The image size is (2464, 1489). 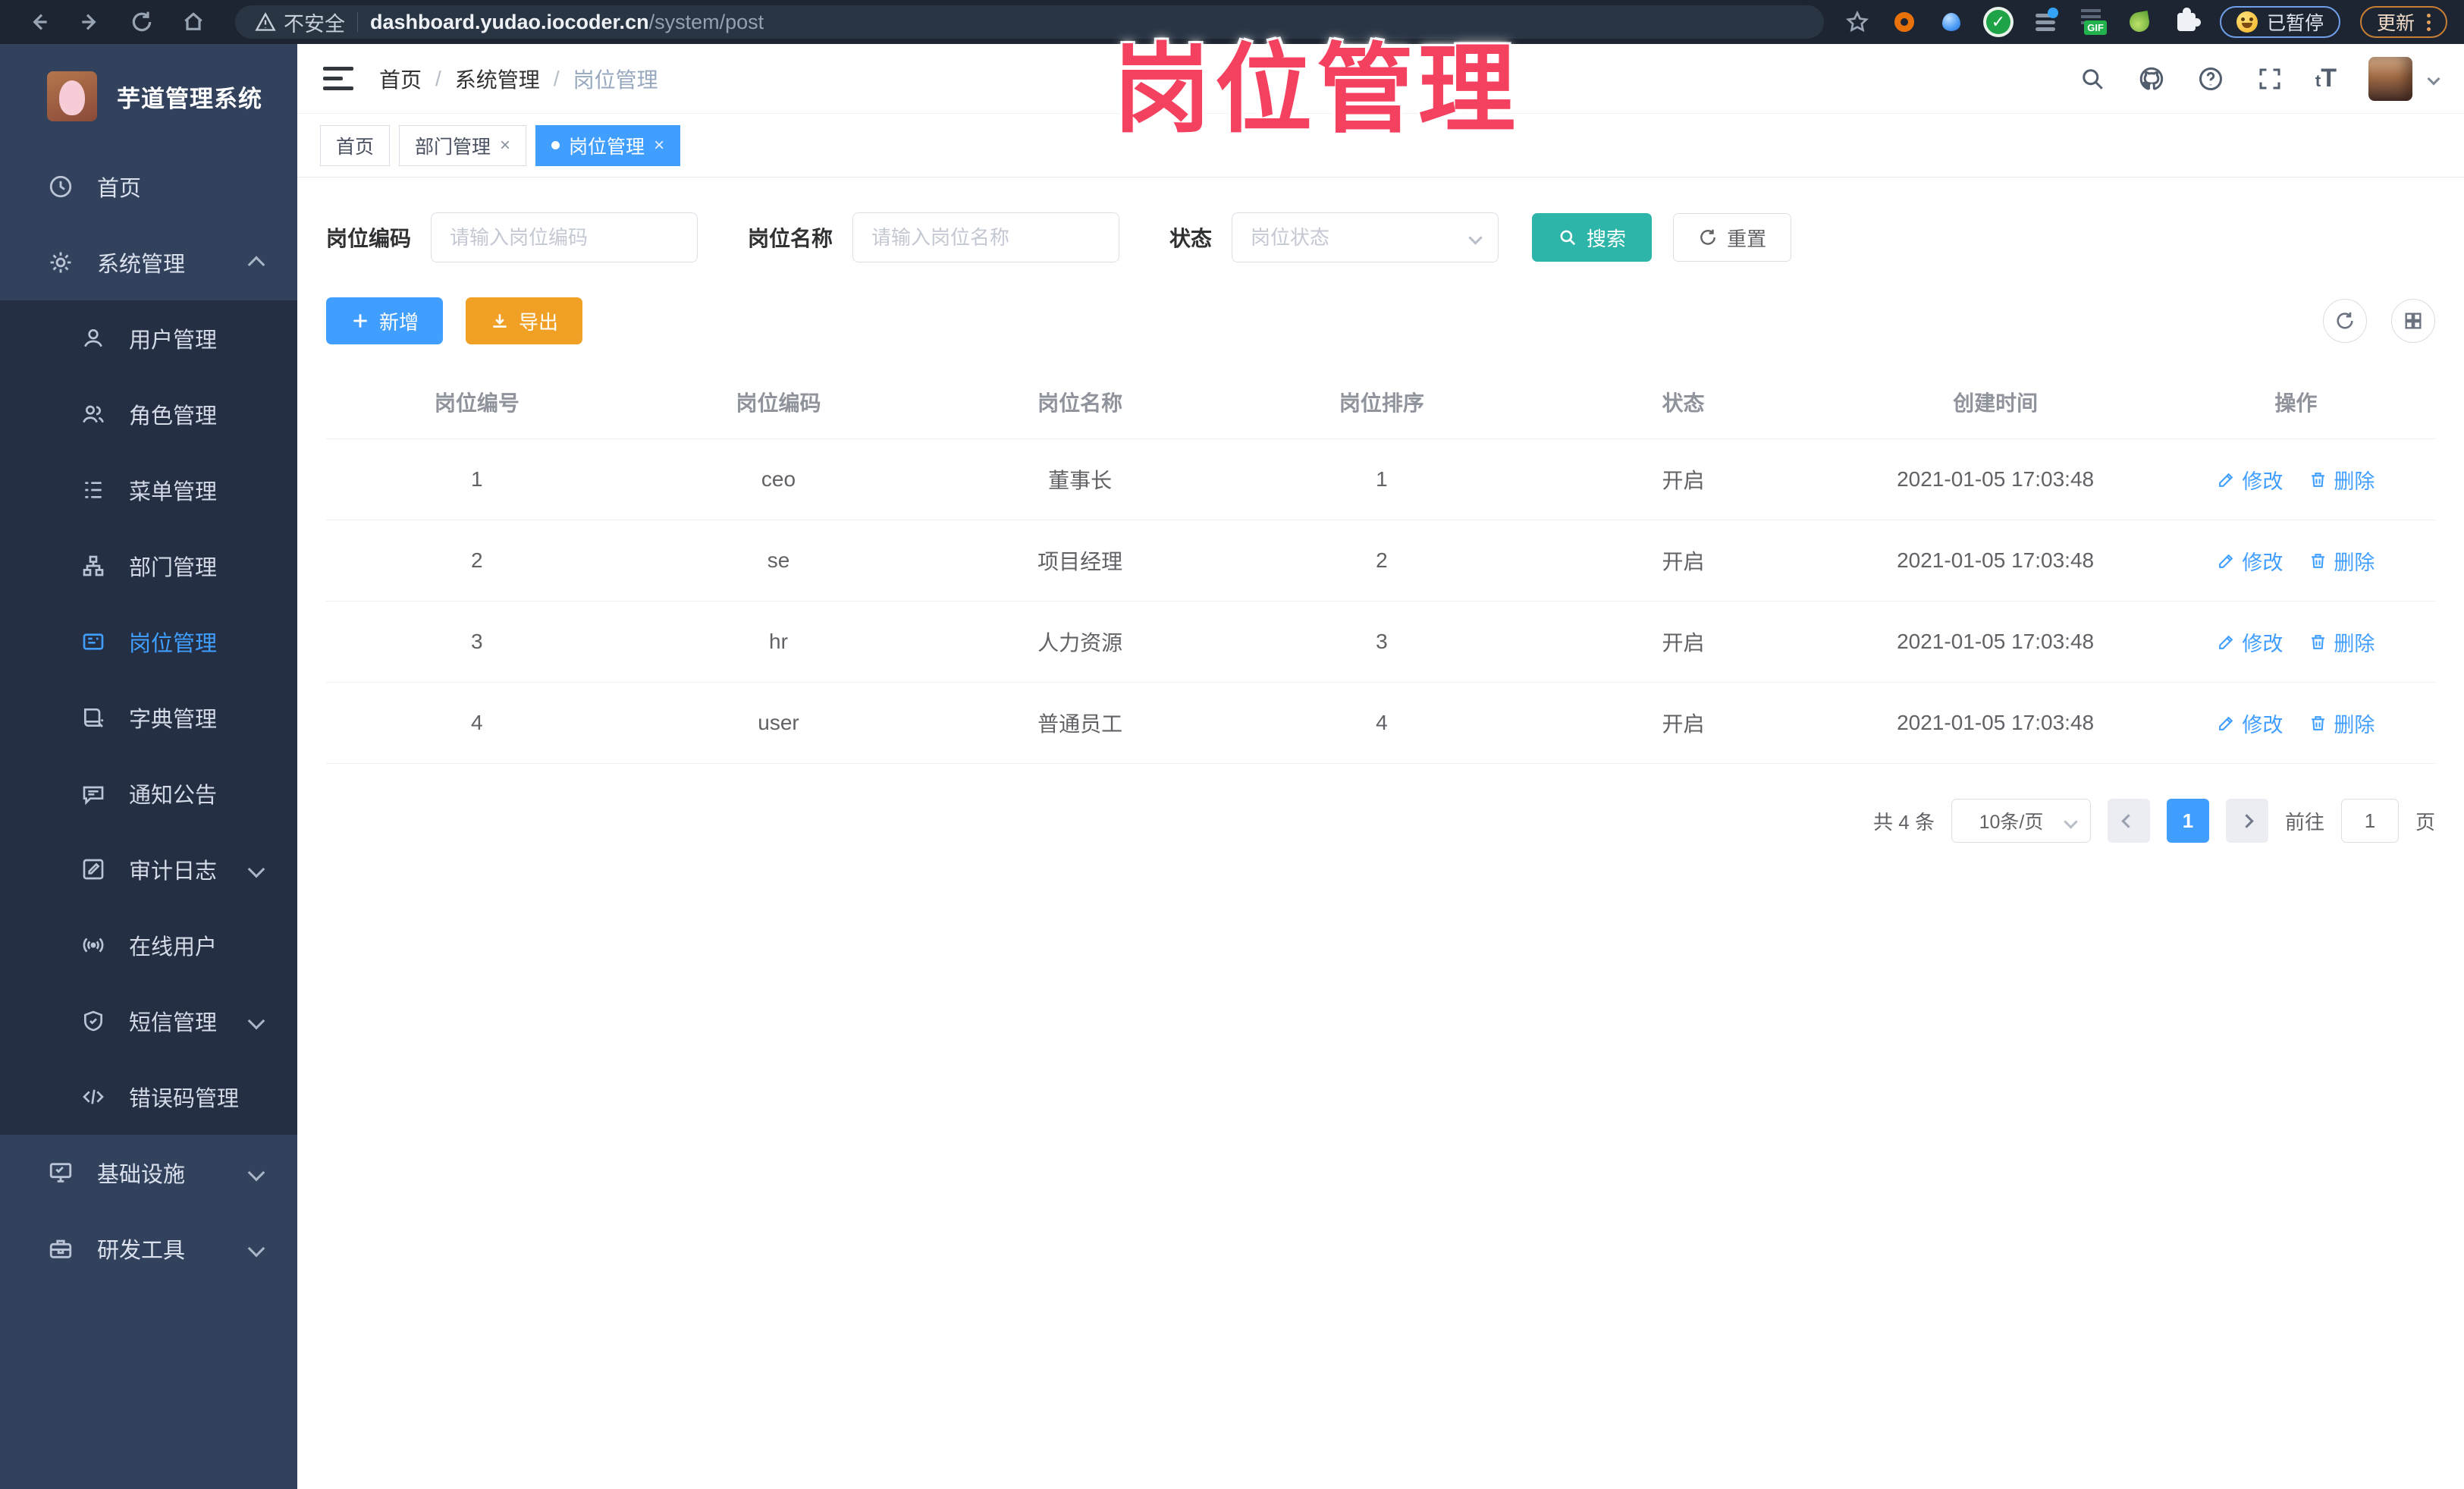 I want to click on help-icon, so click(x=2210, y=79).